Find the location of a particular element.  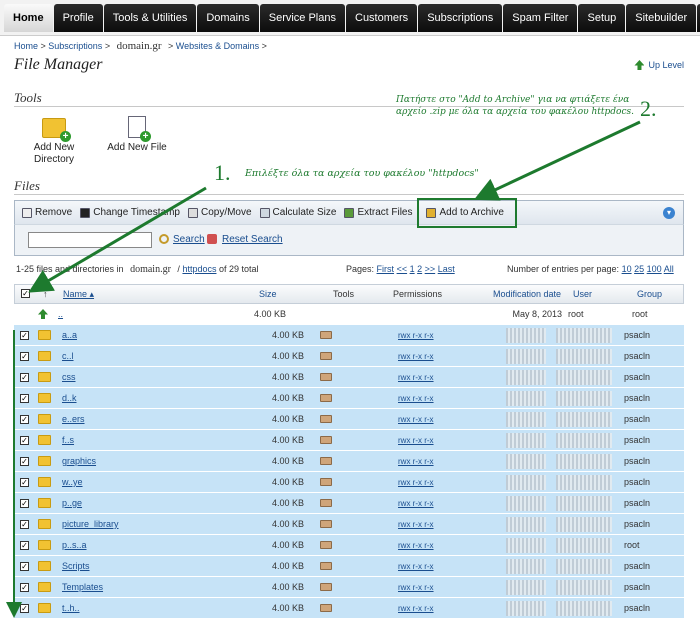

table-row: ✓ p..ge 4.00 KB rwx r-x r-x psacln is located at coordinates (349, 503).